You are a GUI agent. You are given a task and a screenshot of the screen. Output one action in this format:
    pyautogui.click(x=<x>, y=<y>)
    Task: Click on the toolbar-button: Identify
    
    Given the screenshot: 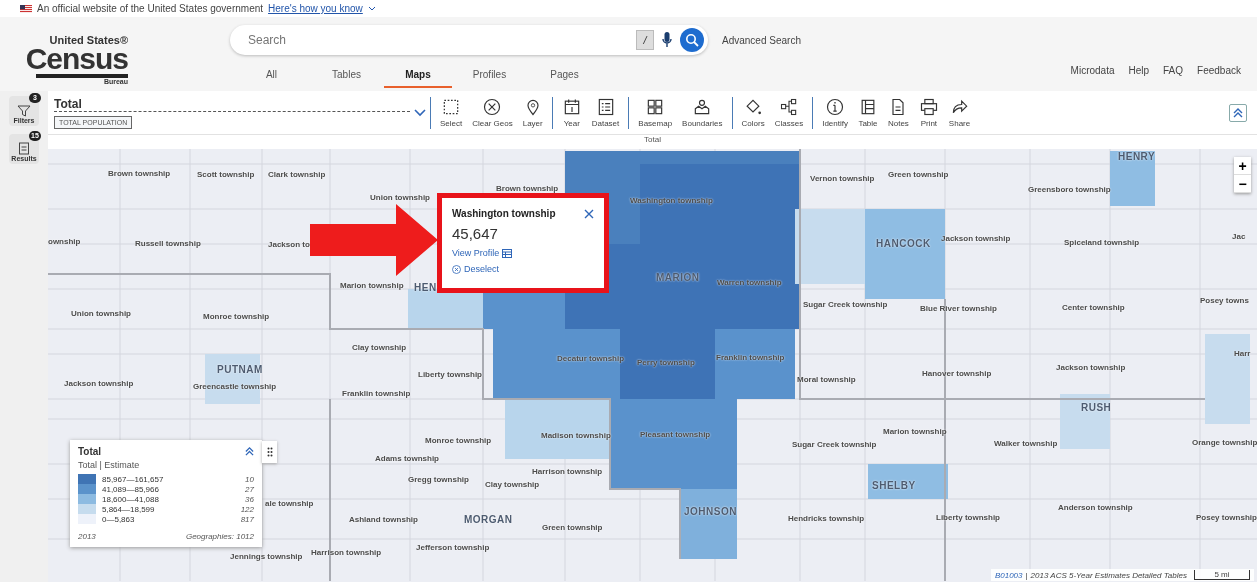 What is the action you would take?
    pyautogui.click(x=835, y=112)
    